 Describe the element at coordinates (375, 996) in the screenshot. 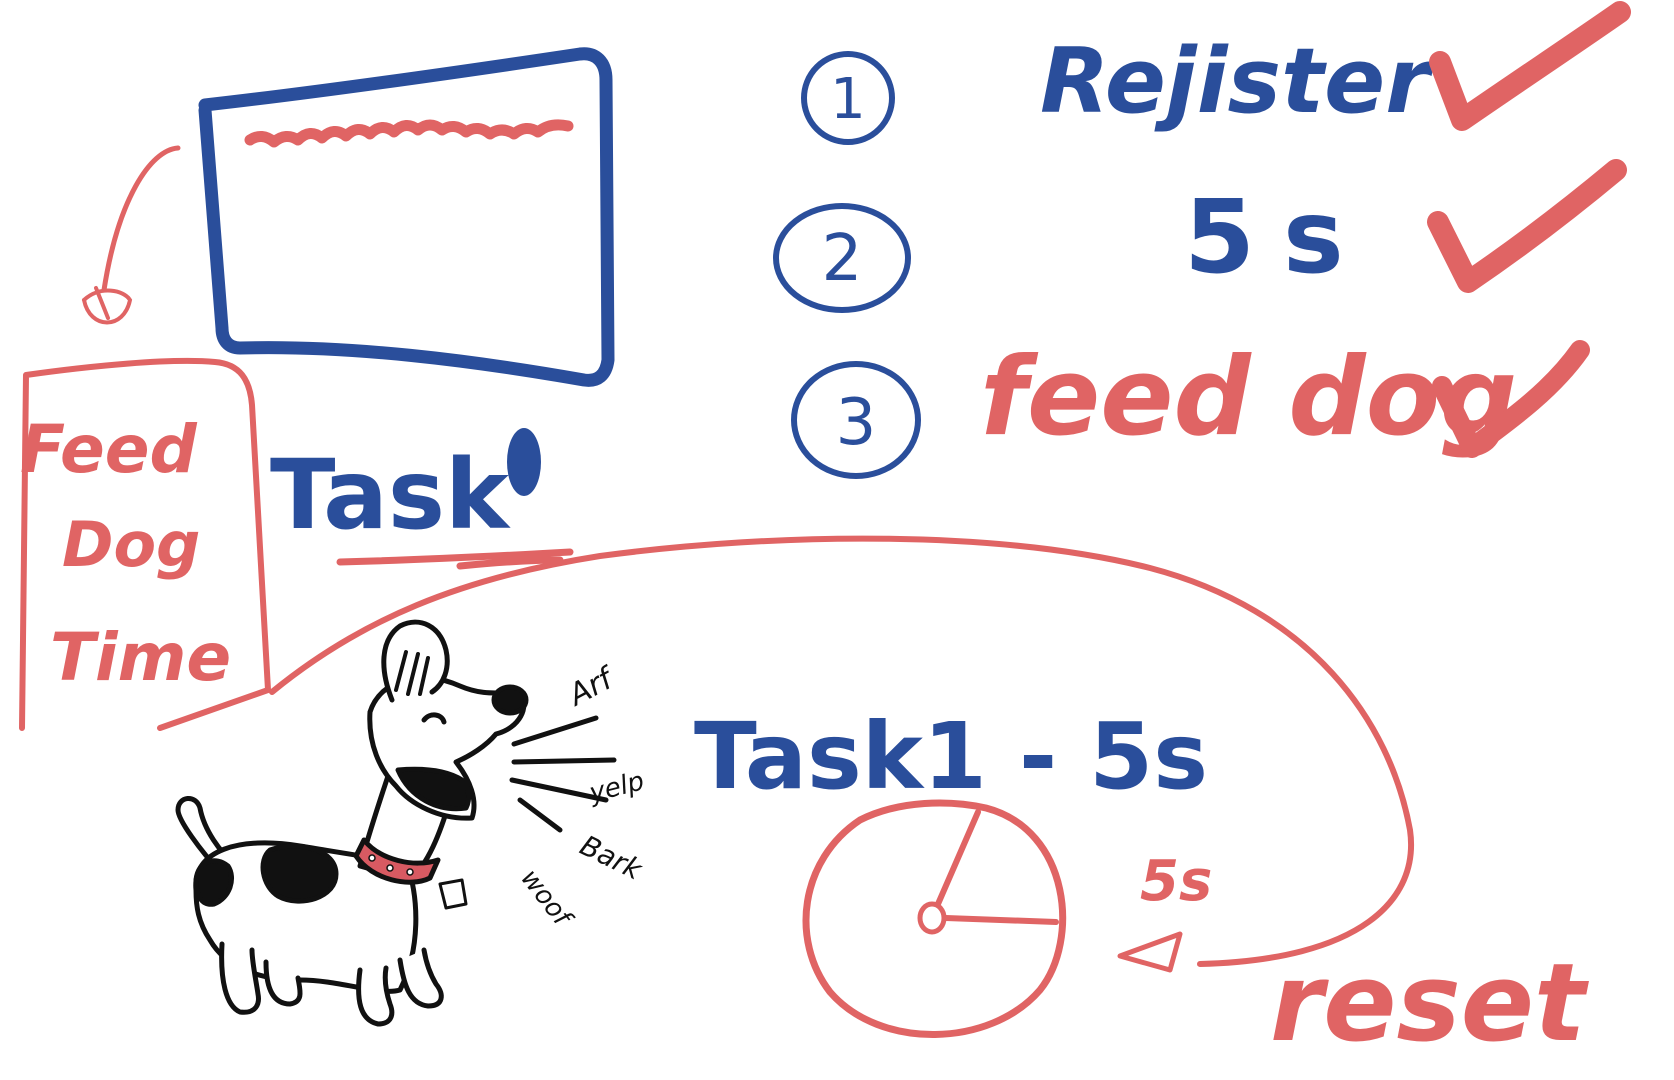

I see `dog-leg-front-left` at that location.